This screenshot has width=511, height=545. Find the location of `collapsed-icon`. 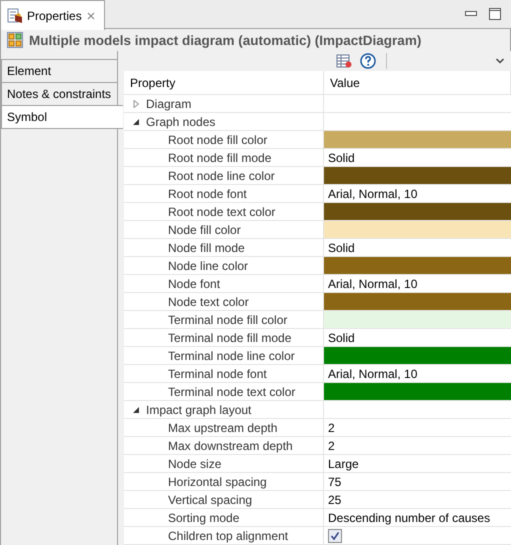

collapsed-icon is located at coordinates (136, 104).